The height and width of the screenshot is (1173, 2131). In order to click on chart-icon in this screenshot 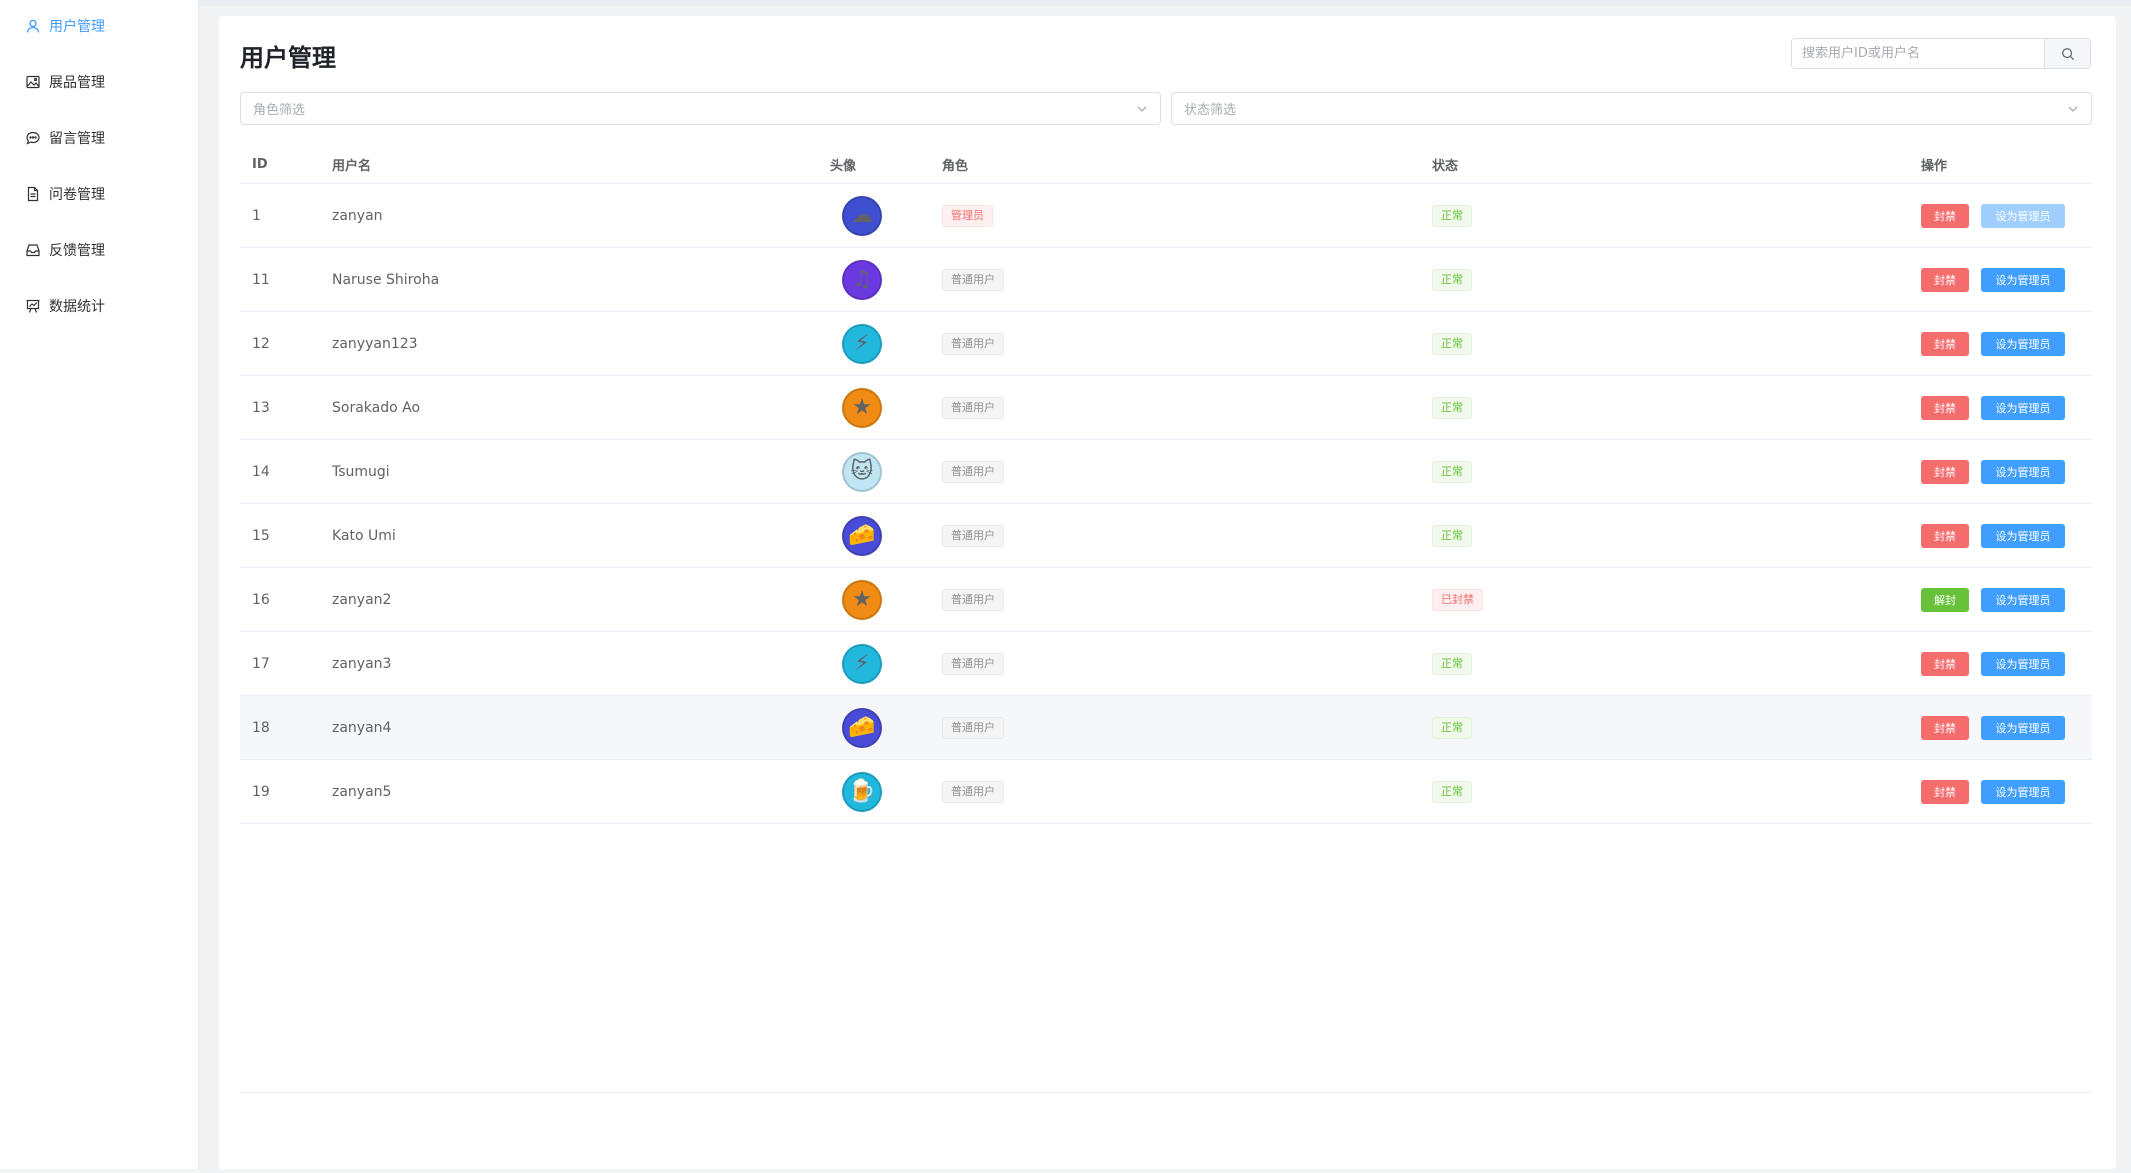, I will do `click(33, 306)`.